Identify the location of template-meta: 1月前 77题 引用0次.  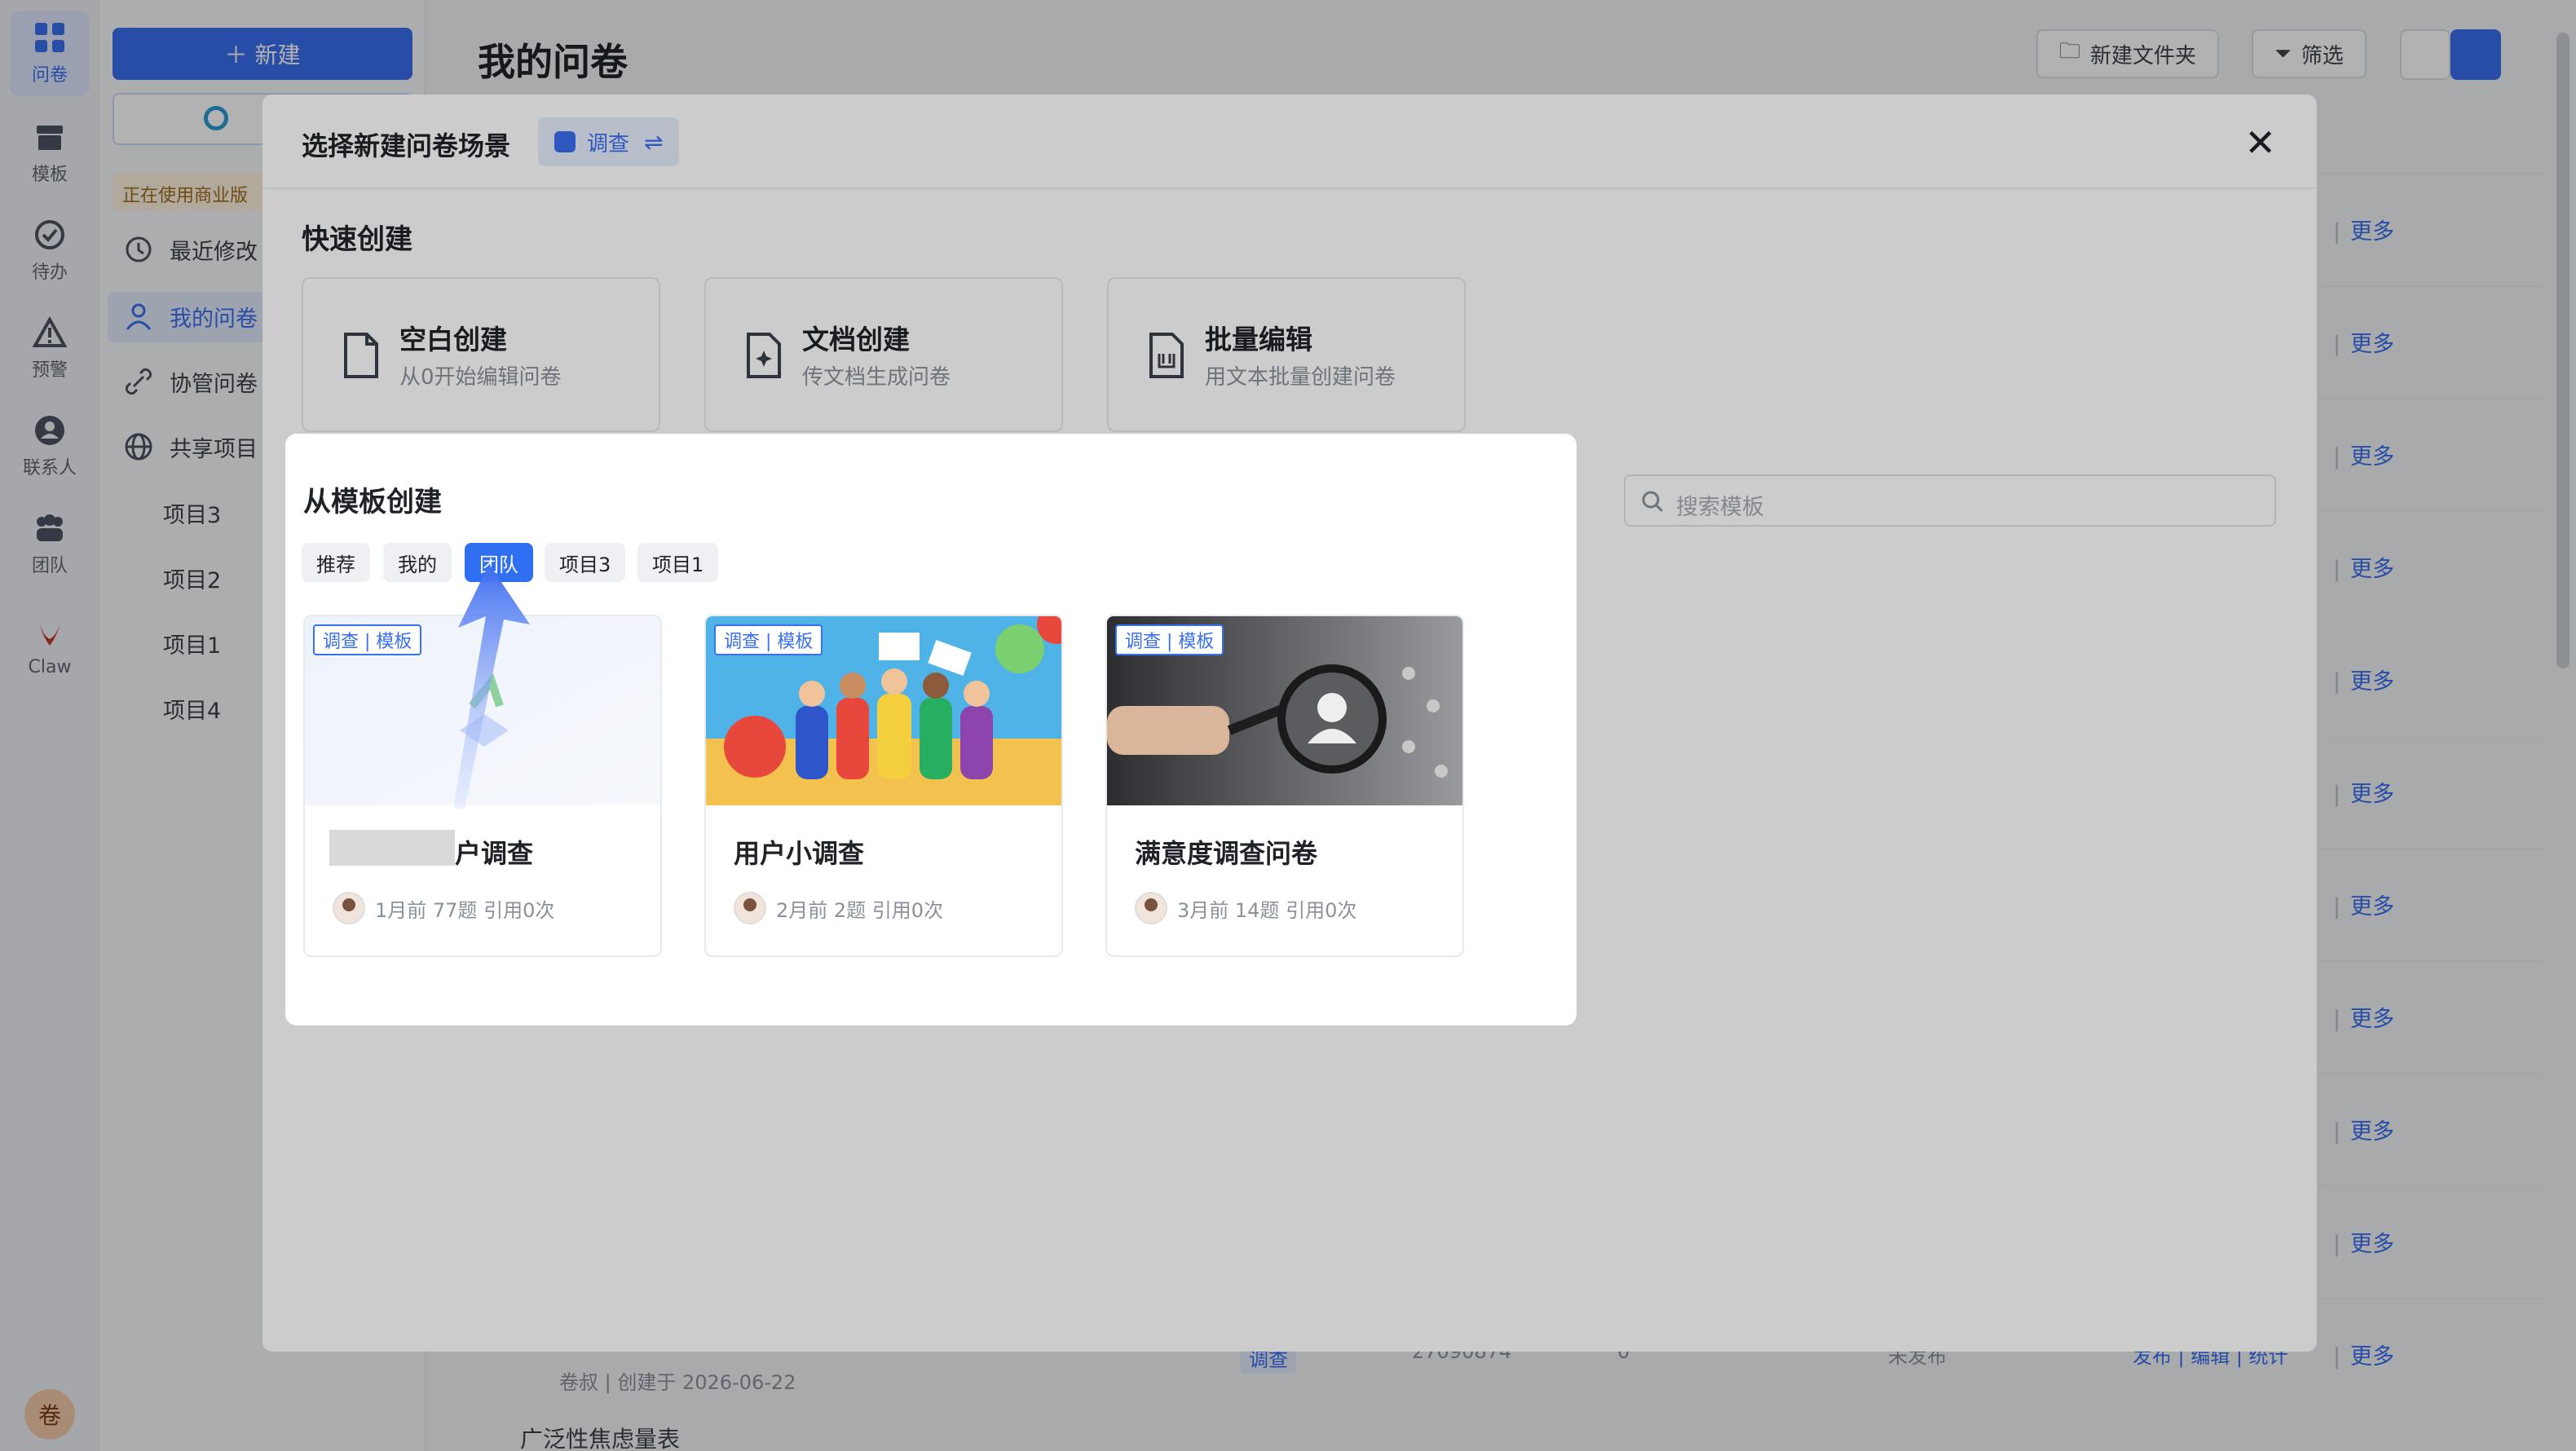
(443, 908).